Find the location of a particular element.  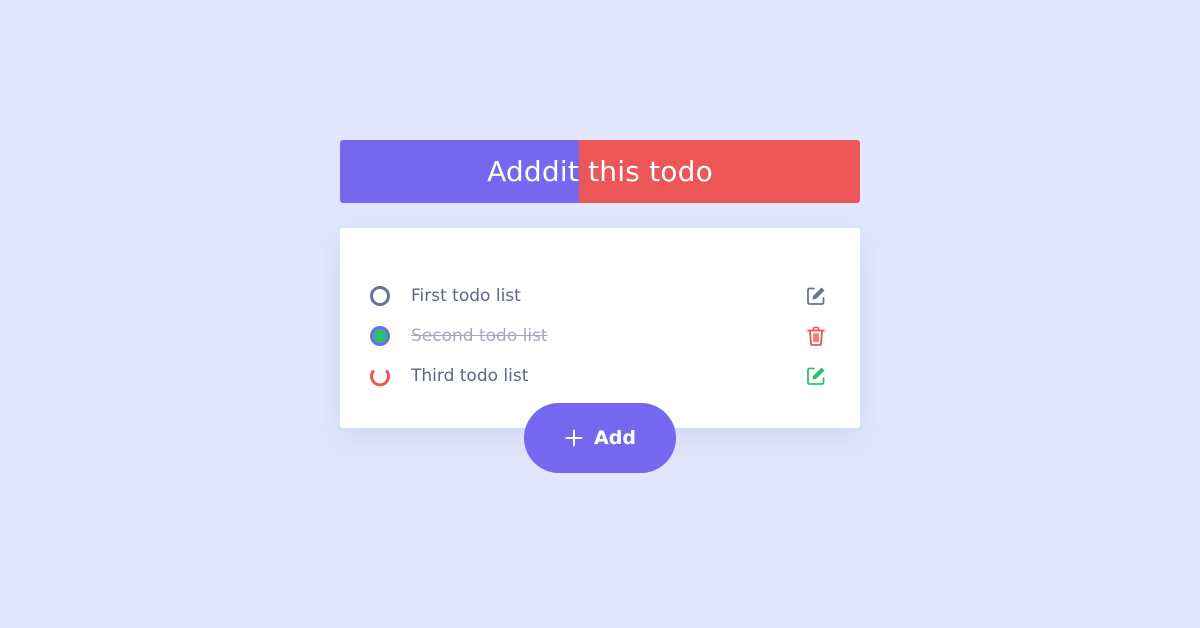

header-title-edit: dit this todo is located at coordinates (627, 171).